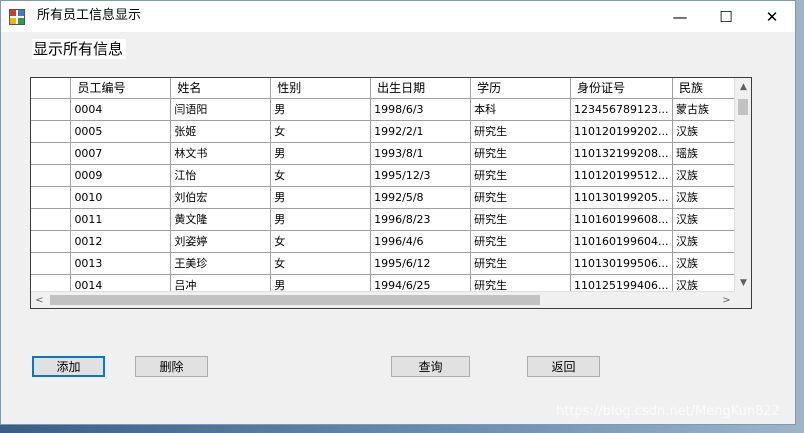  Describe the element at coordinates (421, 197) in the screenshot. I see `table-cell: 1992/5/8` at that location.